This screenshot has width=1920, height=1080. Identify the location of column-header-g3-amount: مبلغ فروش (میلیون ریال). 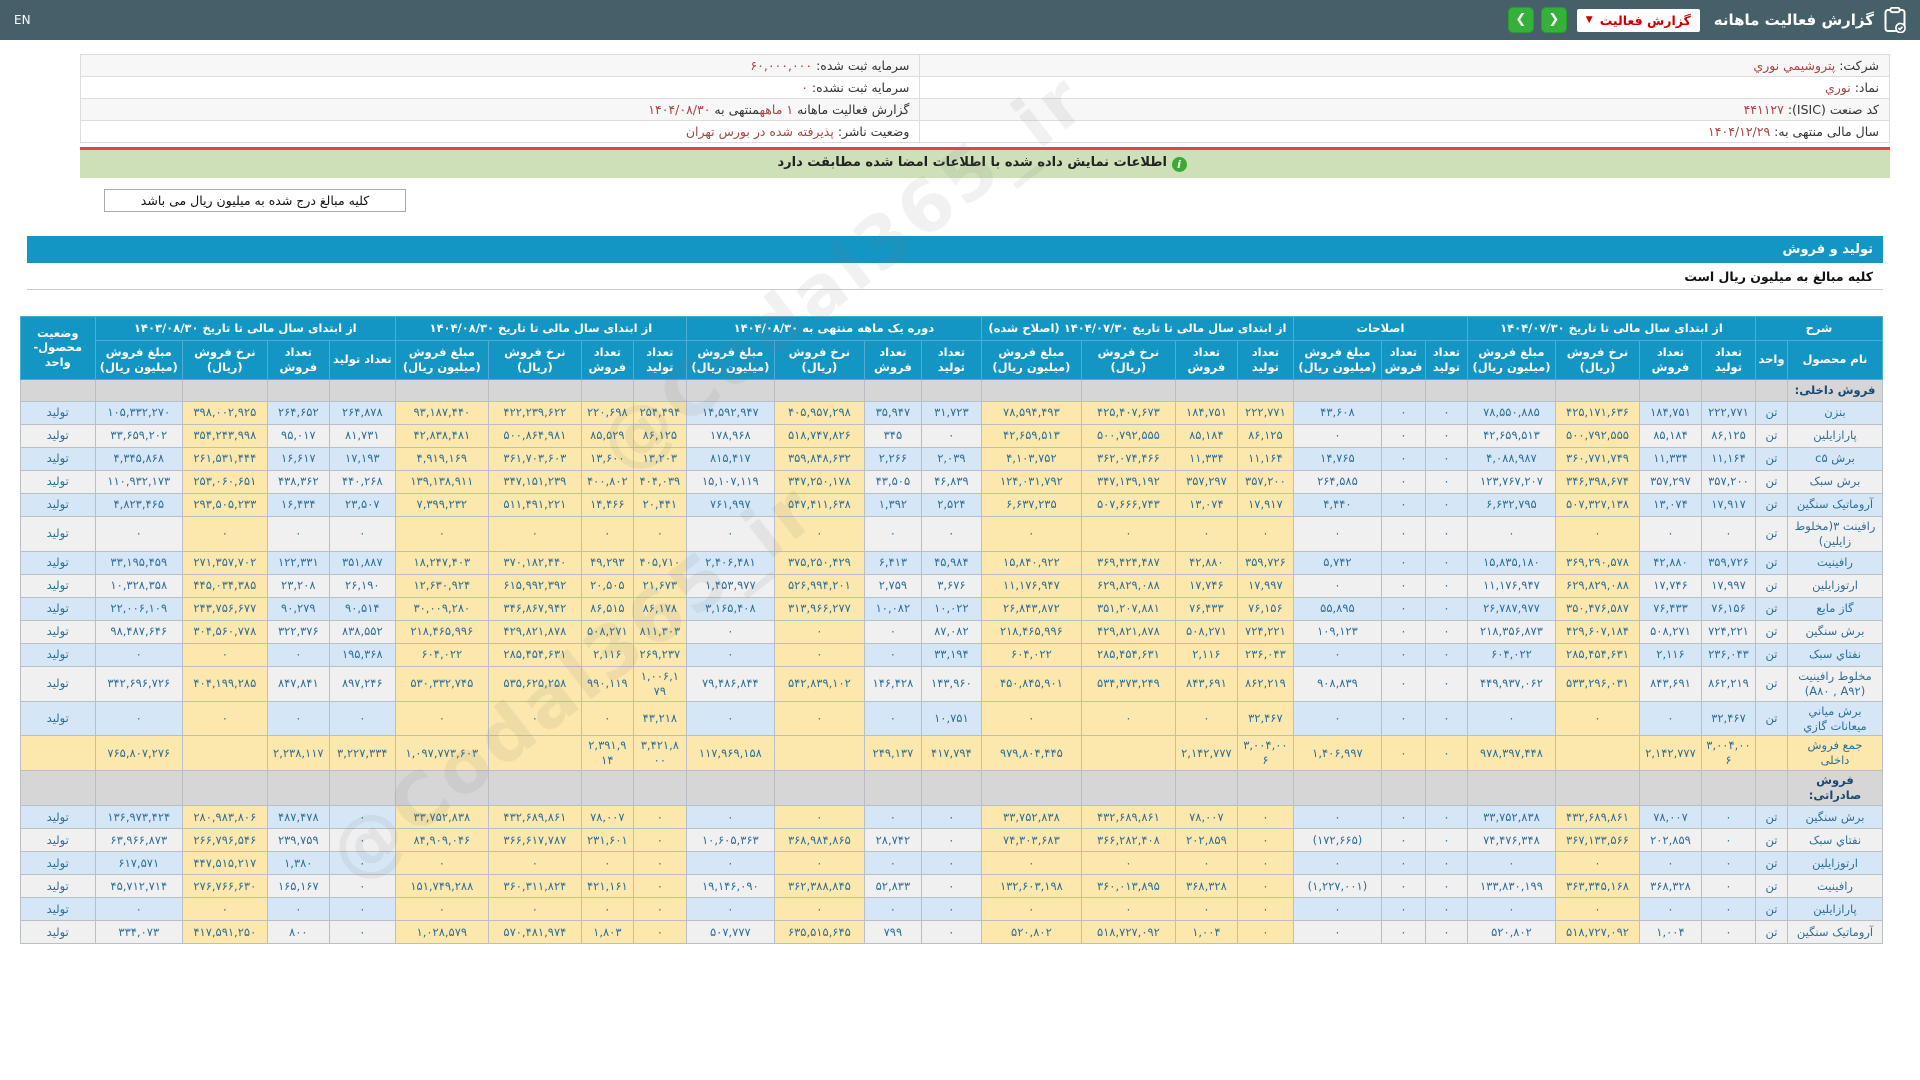
(1031, 359).